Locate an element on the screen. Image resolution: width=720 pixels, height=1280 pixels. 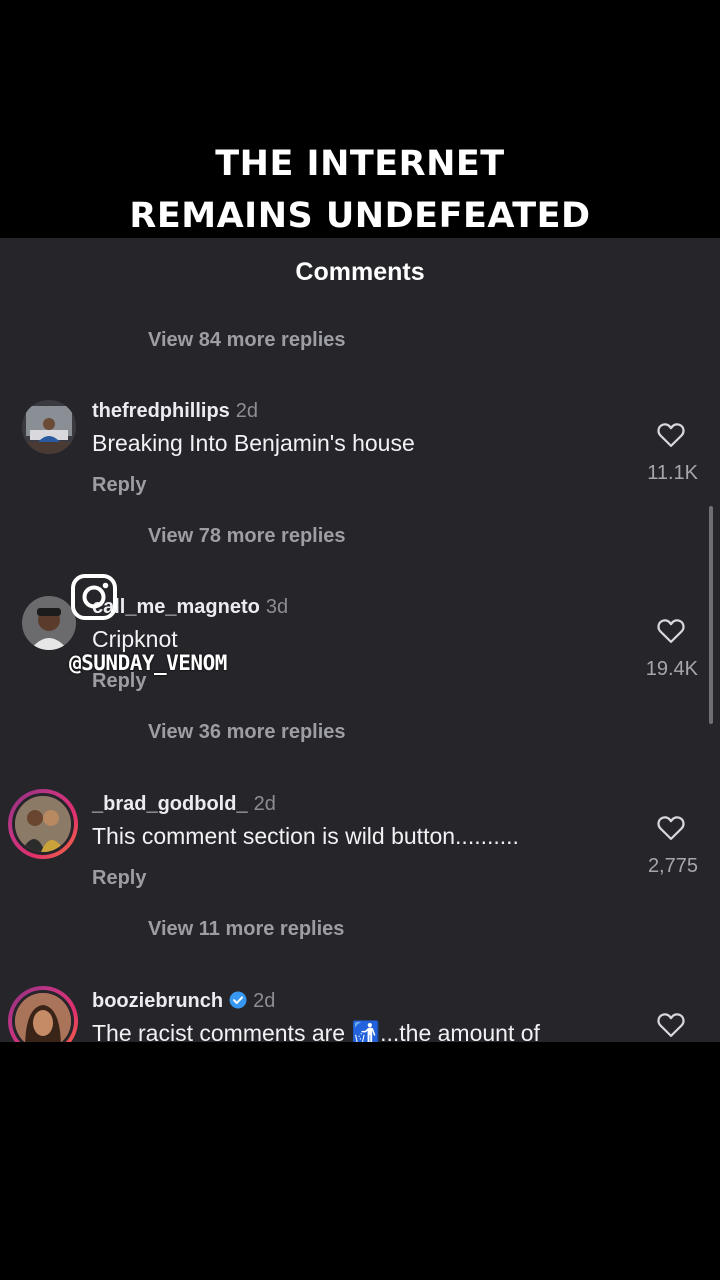
comment-username: booziebrunch 2d is located at coordinates (183, 1001).